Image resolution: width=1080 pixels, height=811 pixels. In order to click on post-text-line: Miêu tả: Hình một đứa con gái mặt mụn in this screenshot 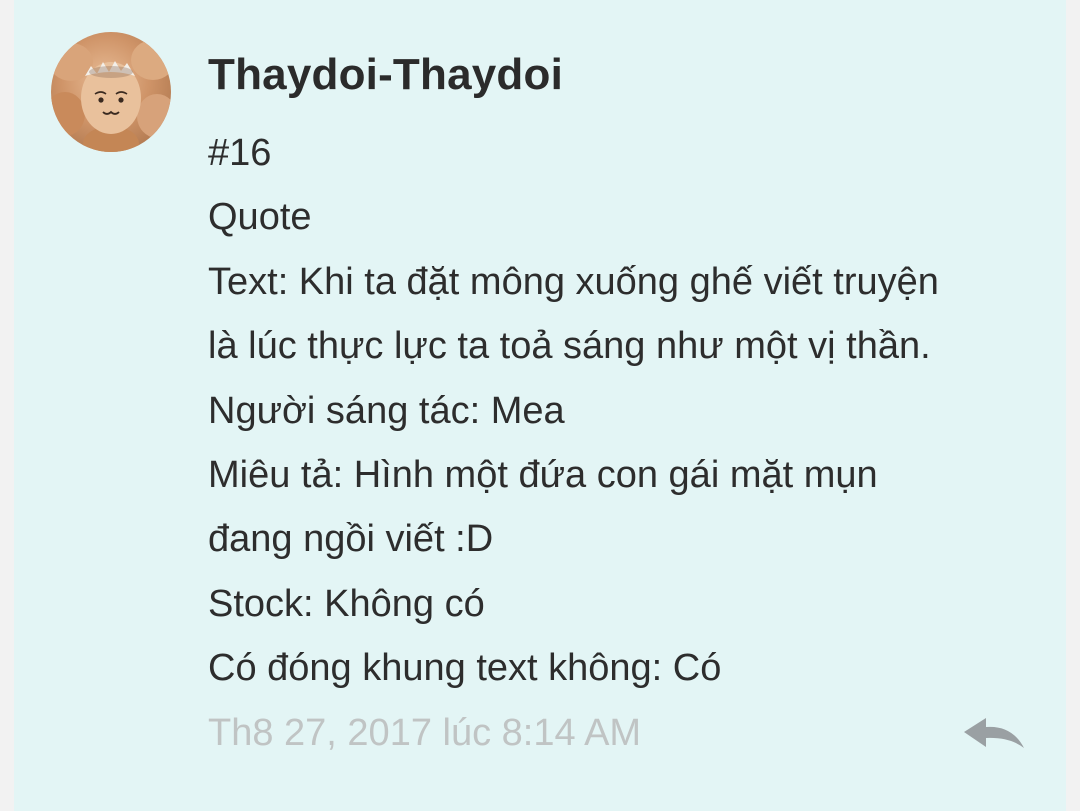, I will do `click(543, 475)`.